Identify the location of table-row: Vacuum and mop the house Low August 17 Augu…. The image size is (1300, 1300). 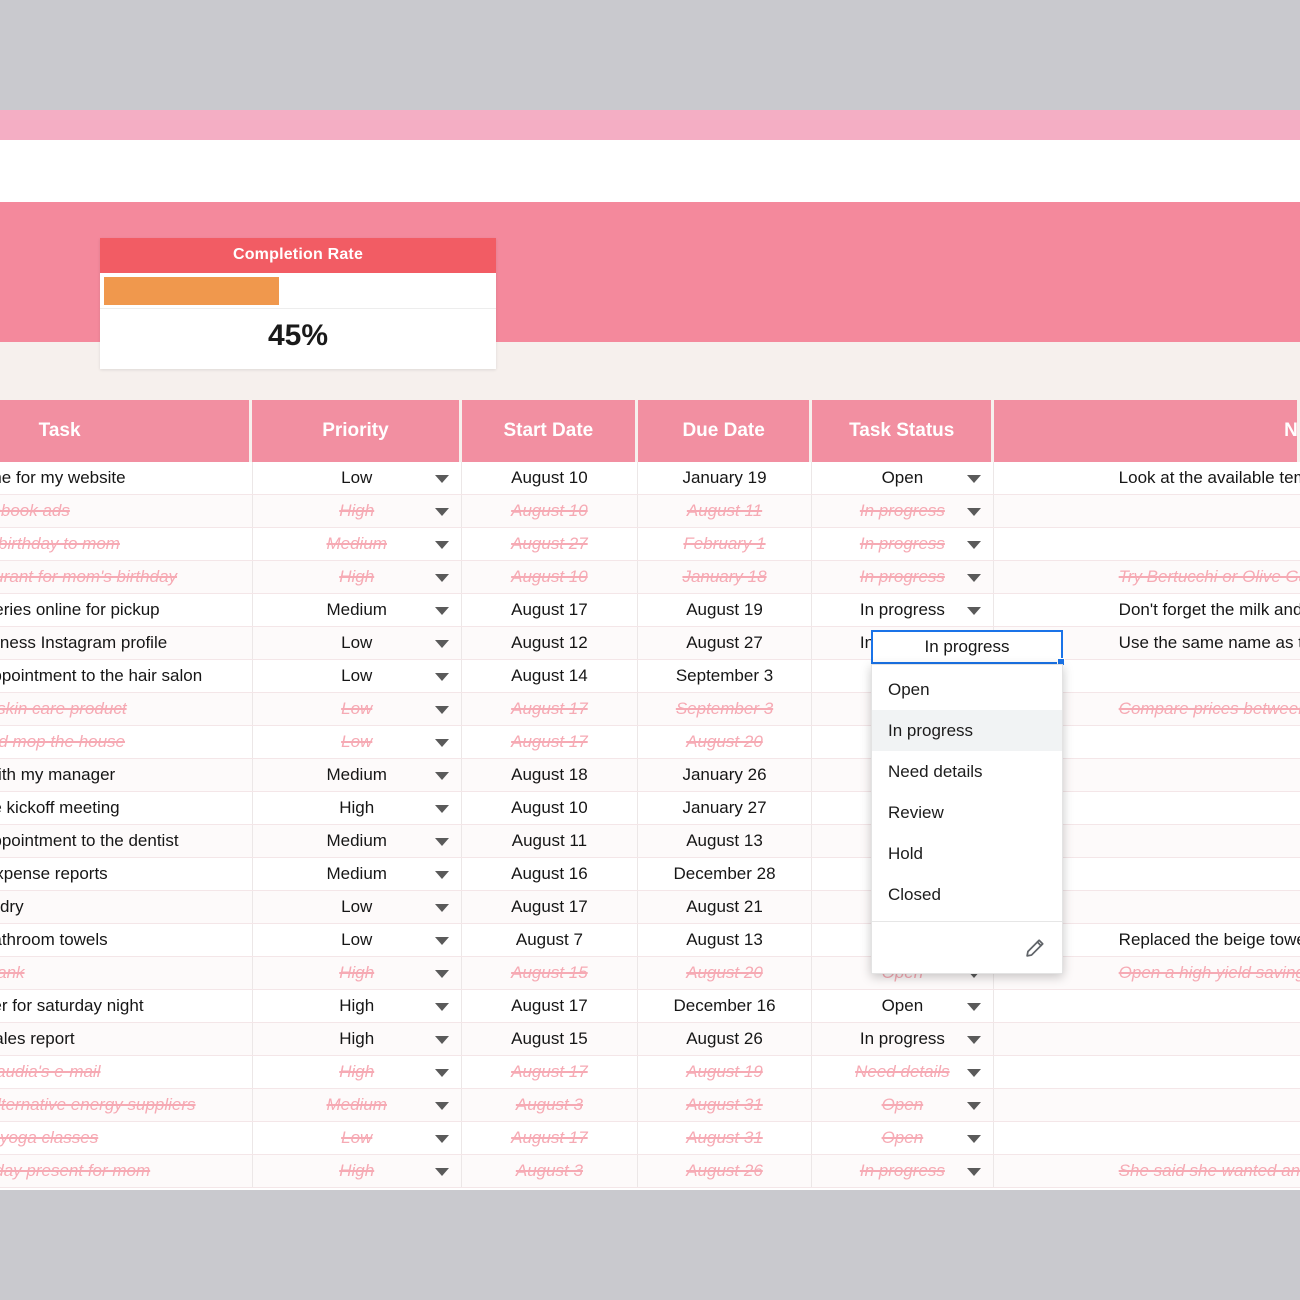
(650, 742).